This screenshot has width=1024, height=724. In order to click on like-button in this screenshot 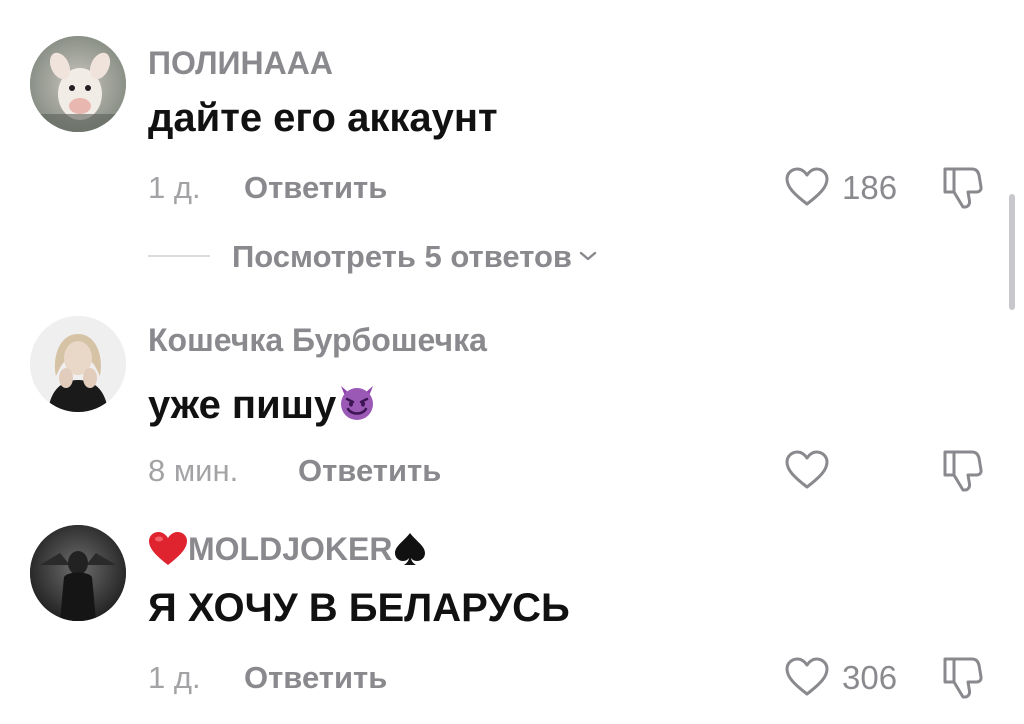, I will do `click(807, 470)`.